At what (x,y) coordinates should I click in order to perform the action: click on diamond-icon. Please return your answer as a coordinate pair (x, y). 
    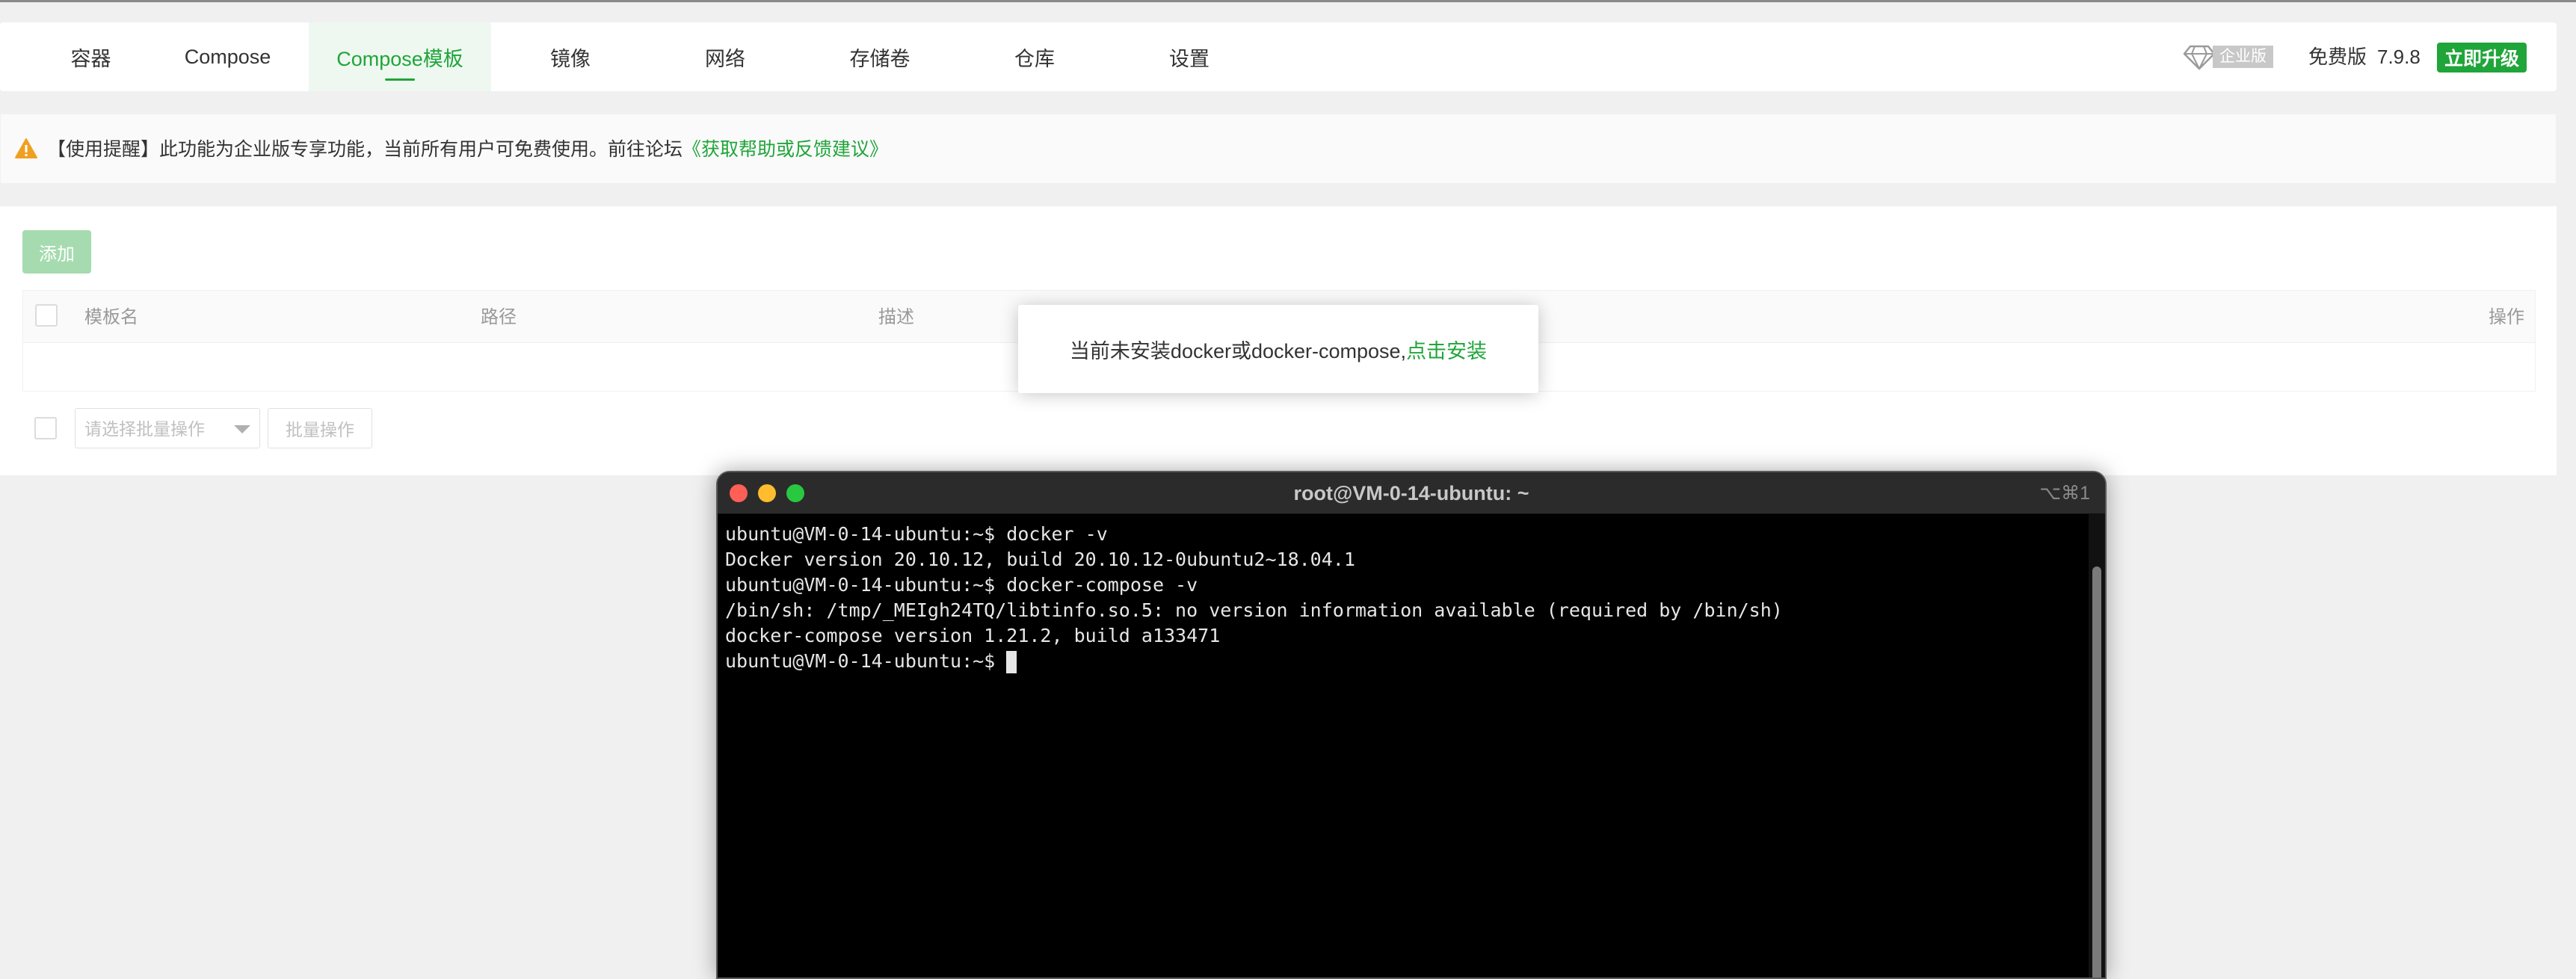
    Looking at the image, I should click on (2199, 58).